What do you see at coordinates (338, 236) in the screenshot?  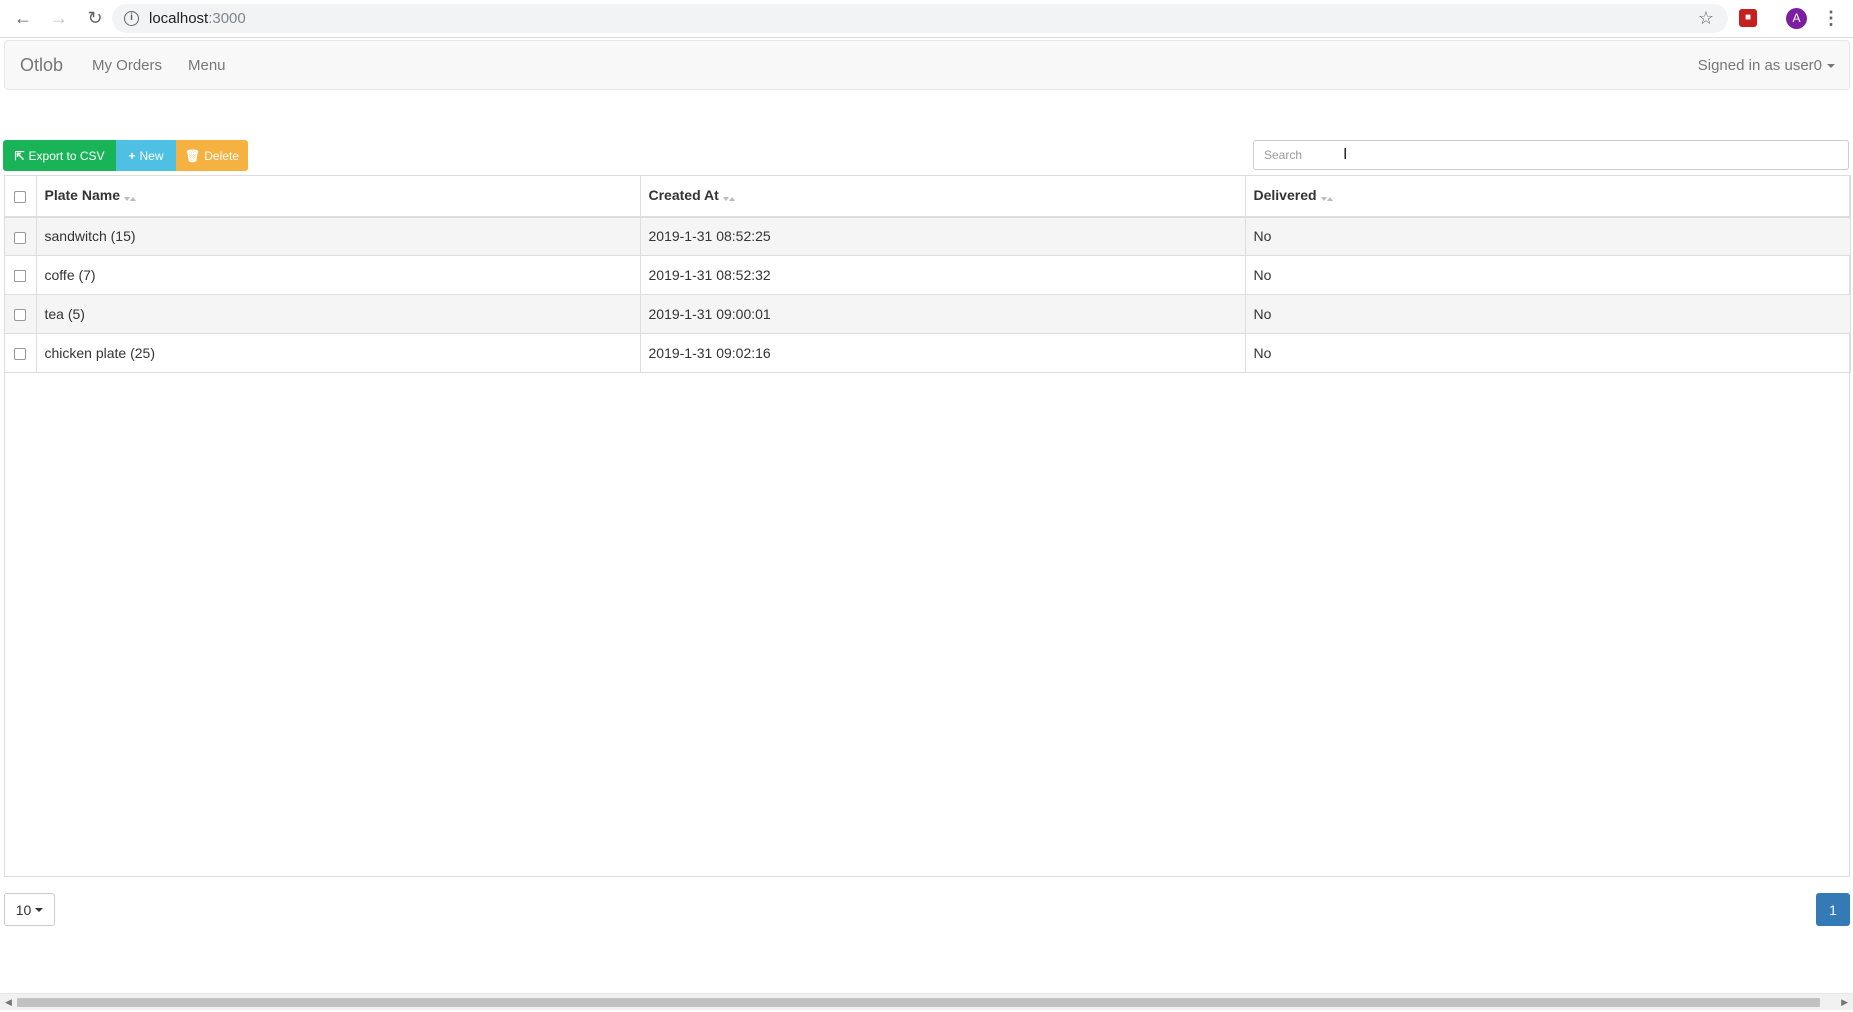 I see `cell-plate-name: sandwitch (15)` at bounding box center [338, 236].